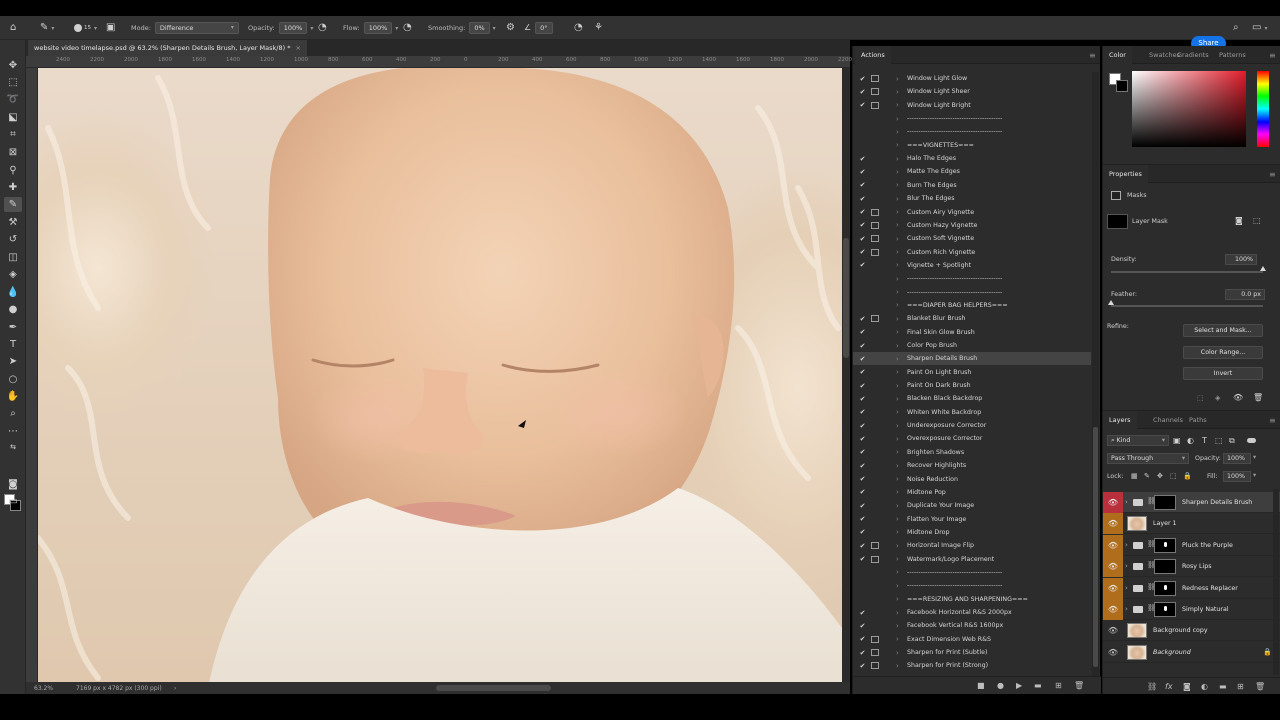  I want to click on action-item: ✔ › Flatten Your Image, so click(972, 519).